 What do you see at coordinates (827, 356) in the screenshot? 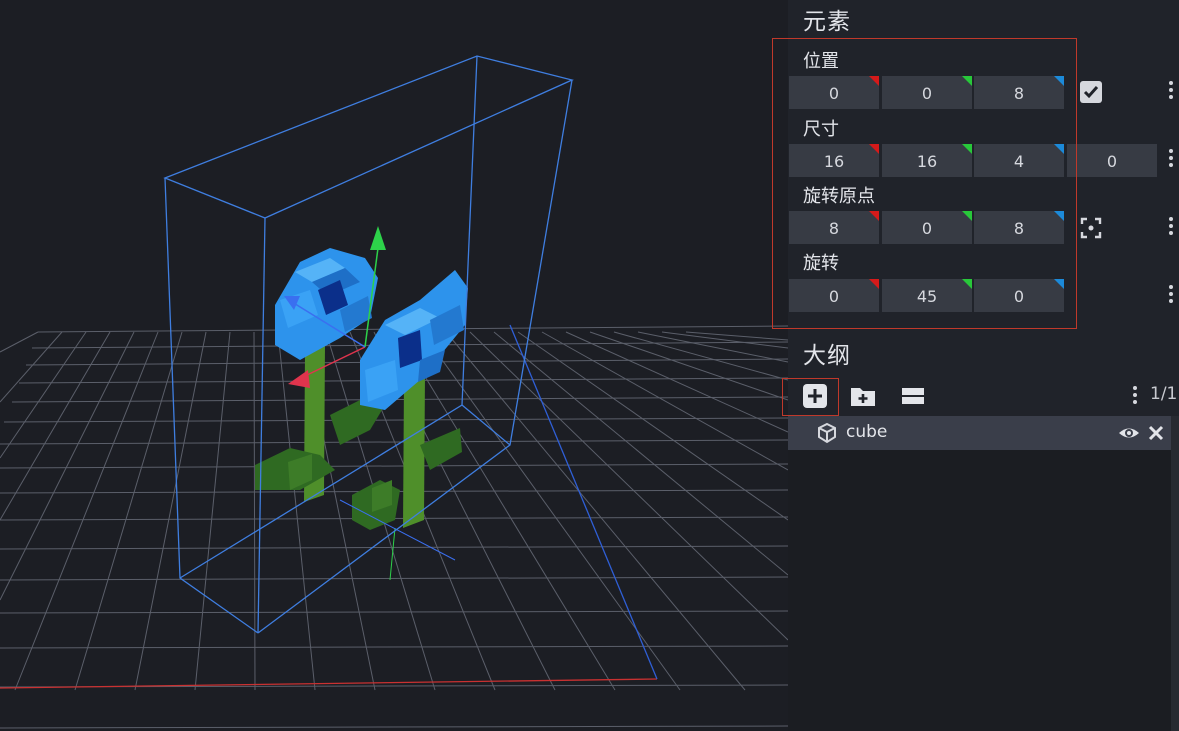
I see `outliner-title: 大纲` at bounding box center [827, 356].